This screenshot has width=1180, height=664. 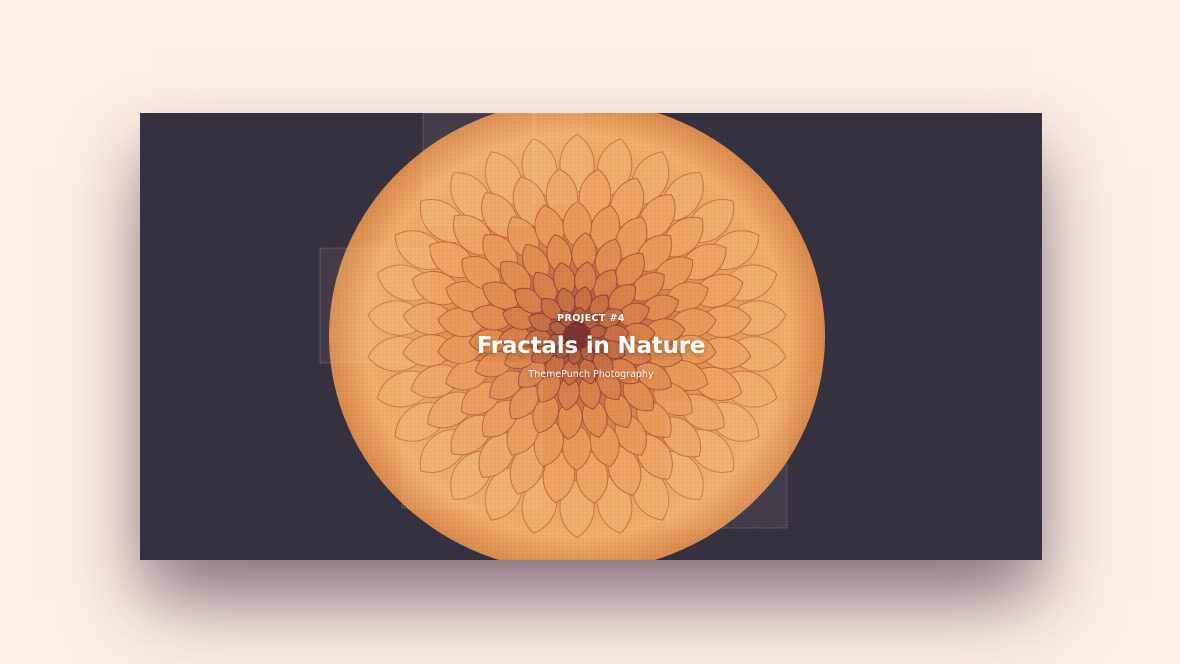 I want to click on slide-title: Fractals in Nature, so click(x=591, y=346).